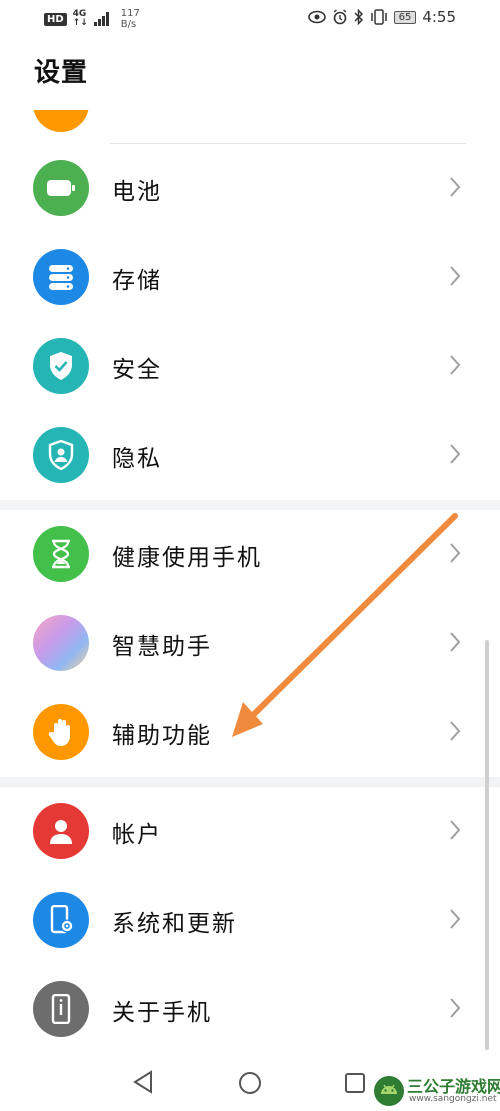  Describe the element at coordinates (432, 1090) in the screenshot. I see `watermark: 三公子游戏网 www.sangongzi.net` at that location.